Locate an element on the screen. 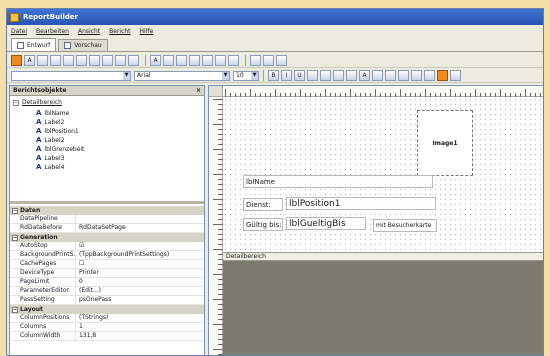 This screenshot has width=550, height=356. prop-value: RdDataSetPage is located at coordinates (140, 228).